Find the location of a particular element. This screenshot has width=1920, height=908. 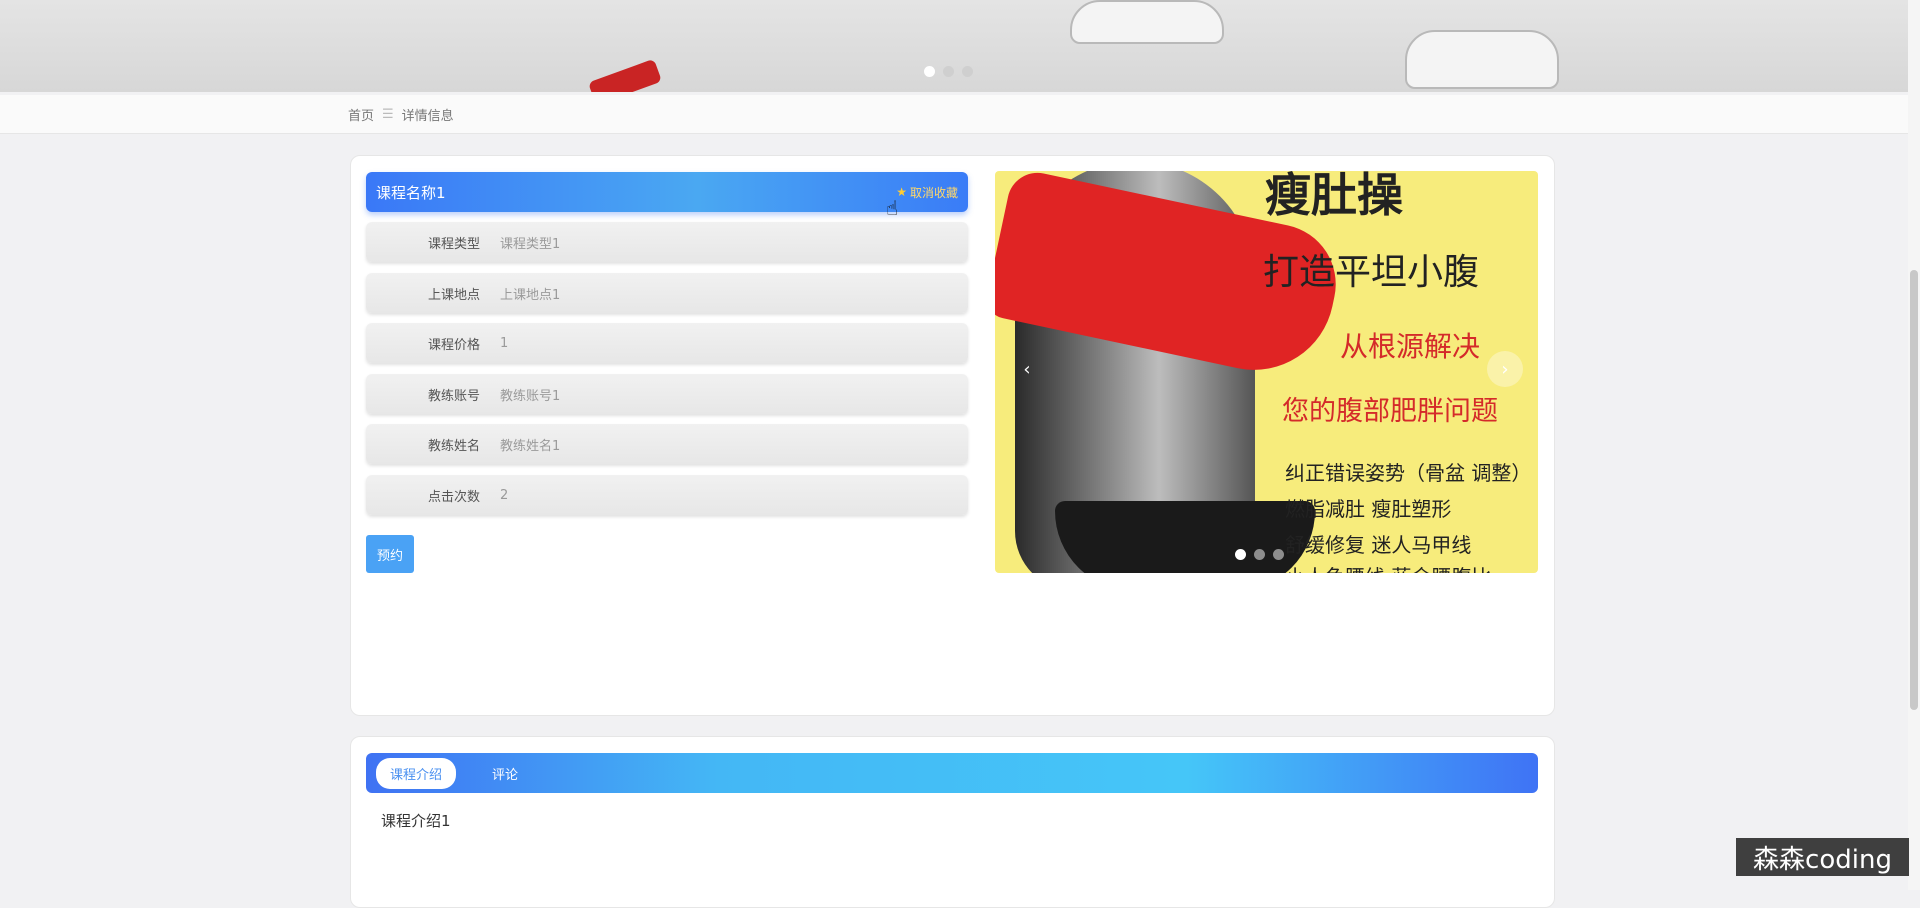

carousel-pagination is located at coordinates (1259, 554).